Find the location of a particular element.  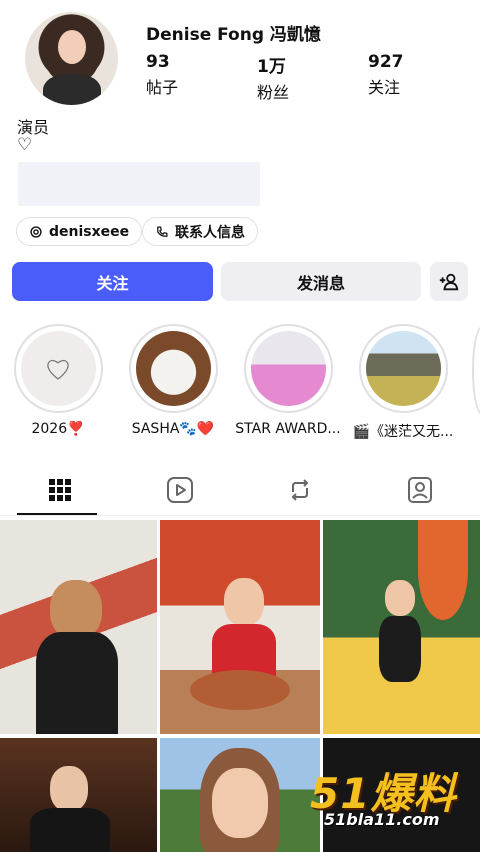

profile-avatar is located at coordinates (71, 58).